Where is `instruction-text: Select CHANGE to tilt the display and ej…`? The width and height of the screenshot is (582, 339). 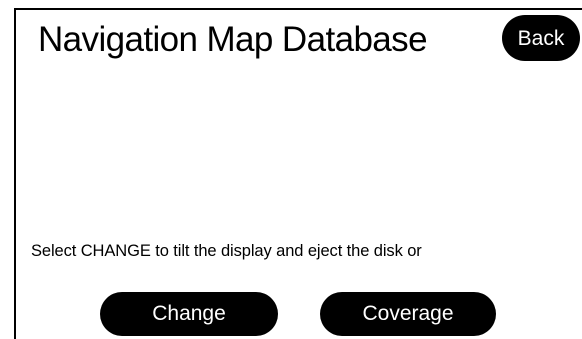 instruction-text: Select CHANGE to tilt the display and ej… is located at coordinates (226, 251).